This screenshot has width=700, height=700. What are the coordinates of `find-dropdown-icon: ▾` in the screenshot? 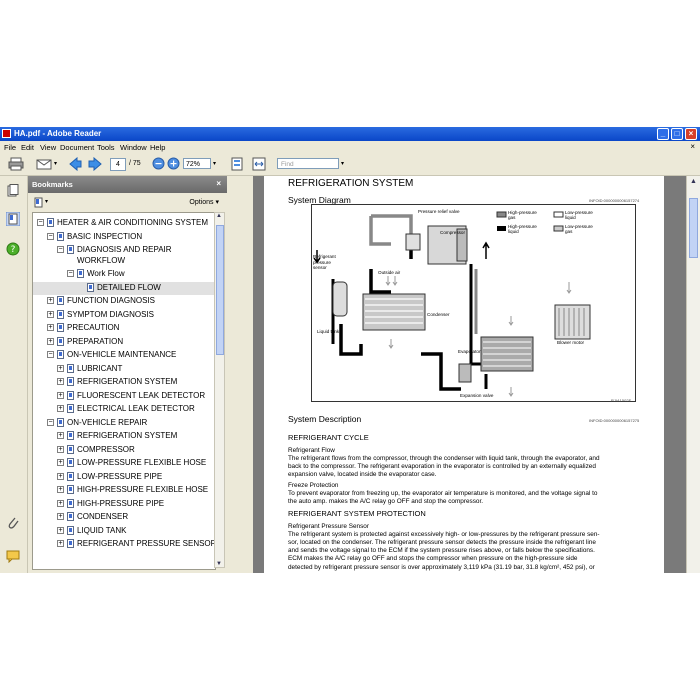 It's located at (342, 163).